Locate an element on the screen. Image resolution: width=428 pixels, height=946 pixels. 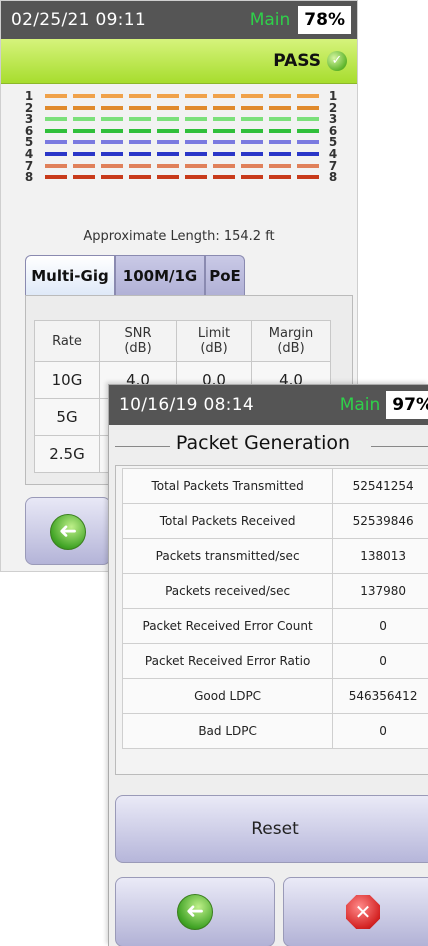
tab-poe: PoE is located at coordinates (225, 275).